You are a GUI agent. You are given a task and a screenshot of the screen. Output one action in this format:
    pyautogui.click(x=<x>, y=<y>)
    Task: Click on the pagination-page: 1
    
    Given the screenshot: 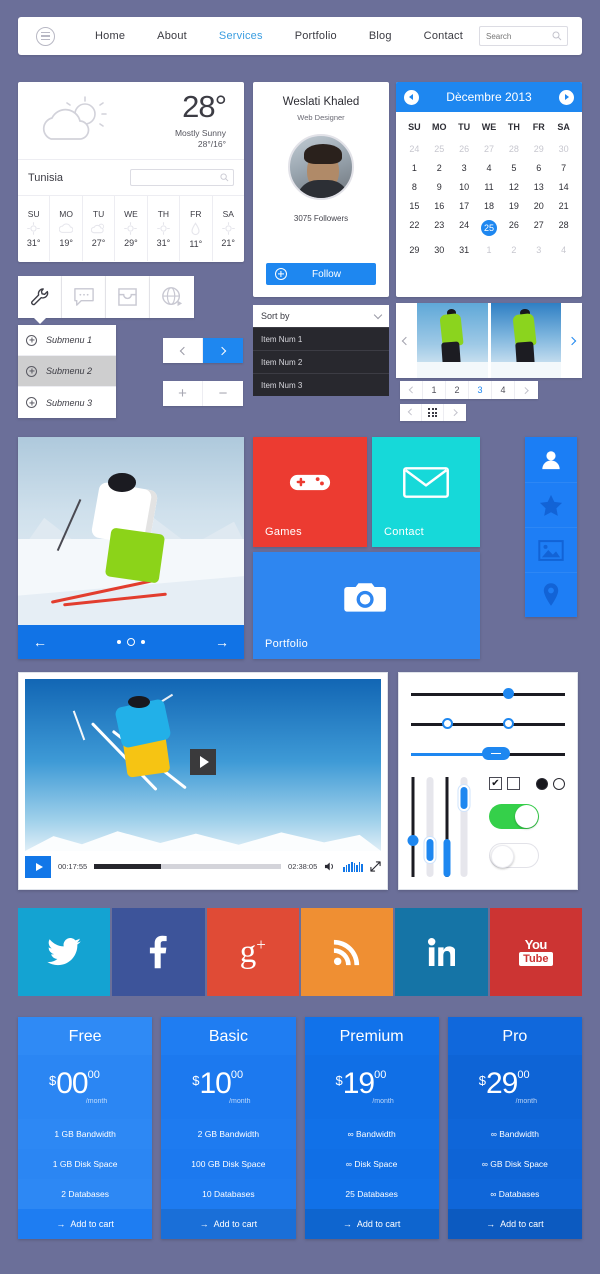 What is the action you would take?
    pyautogui.click(x=434, y=390)
    